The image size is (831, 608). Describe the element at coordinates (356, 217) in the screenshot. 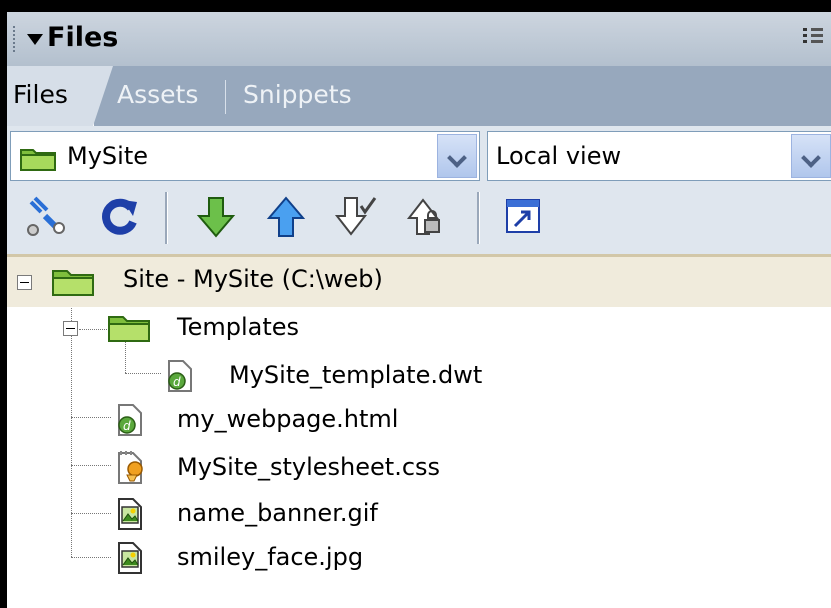

I see `check-out-icon` at that location.